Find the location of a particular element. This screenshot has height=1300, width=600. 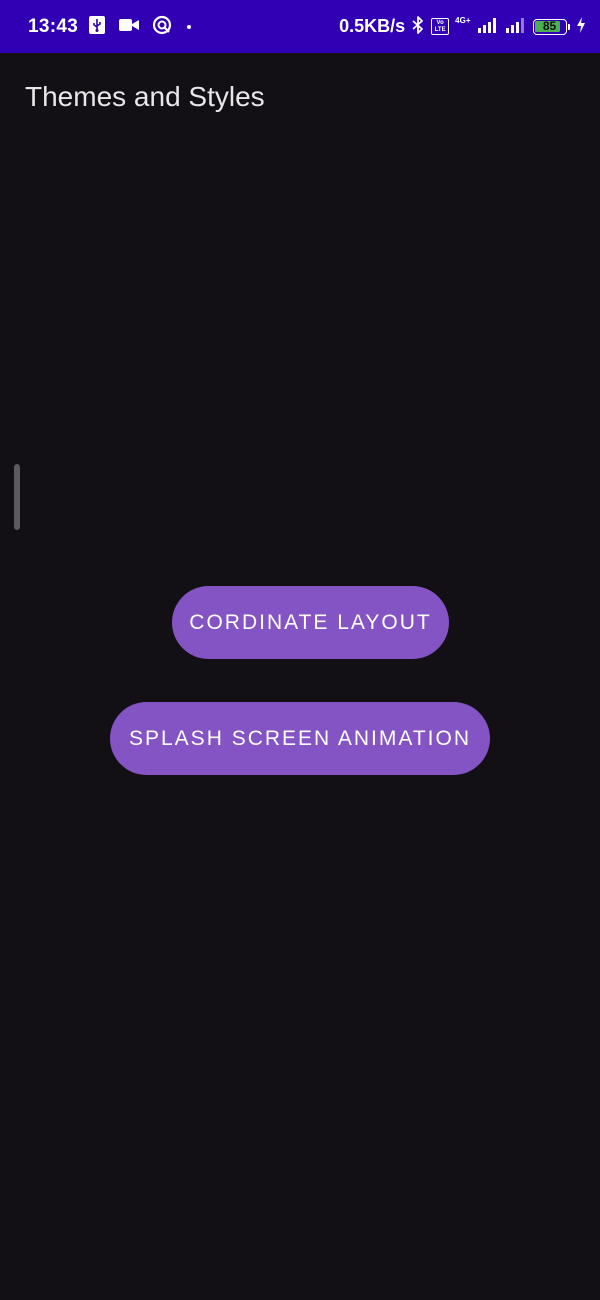

battery-icon: 85 is located at coordinates (551, 26).